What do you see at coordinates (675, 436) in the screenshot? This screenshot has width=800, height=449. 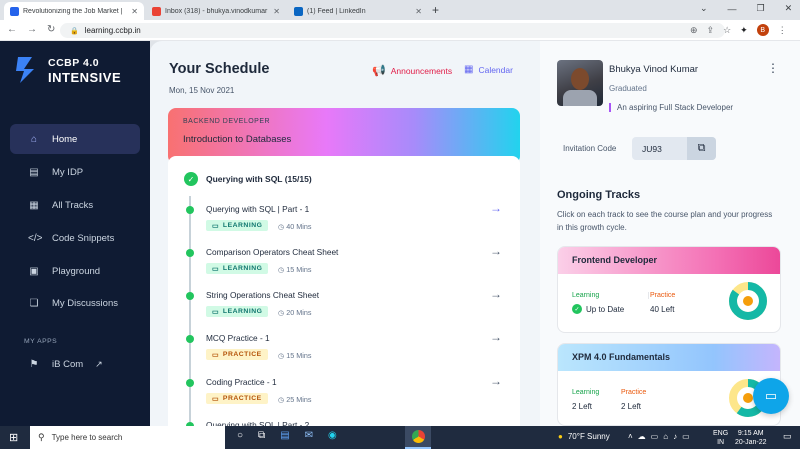 I see `volume-icon: ♪` at bounding box center [675, 436].